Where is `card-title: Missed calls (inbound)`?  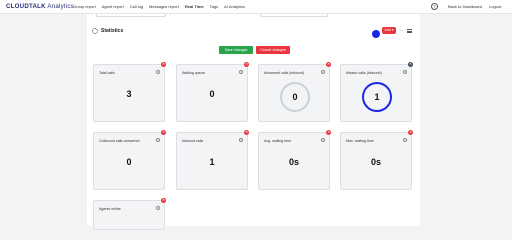 card-title: Missed calls (inbound) is located at coordinates (364, 73).